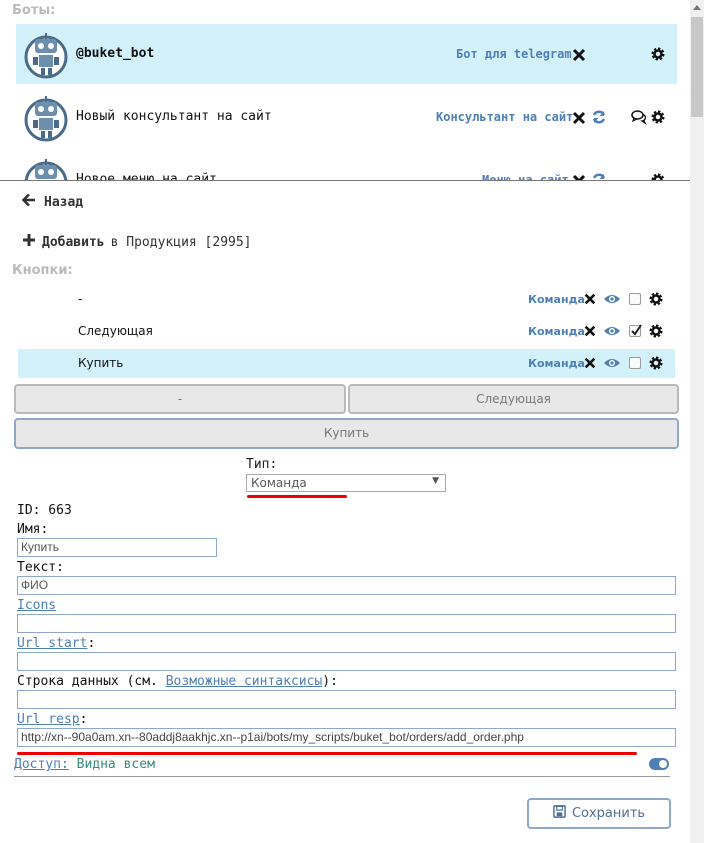 The width and height of the screenshot is (704, 843). Describe the element at coordinates (174, 116) in the screenshot. I see `bot-name: Новый консультант на сайт` at that location.